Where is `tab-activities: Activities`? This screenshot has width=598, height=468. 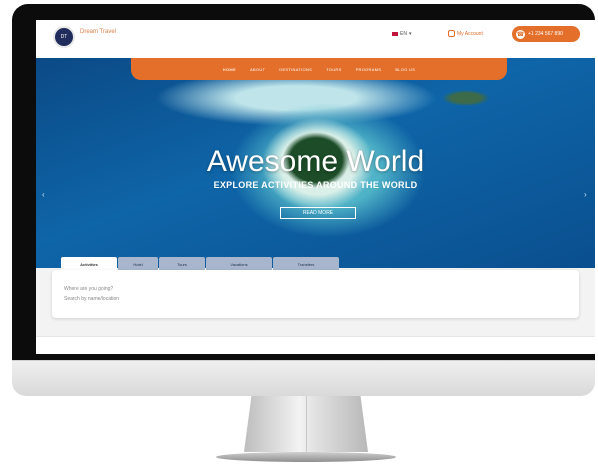 tab-activities: Activities is located at coordinates (89, 264).